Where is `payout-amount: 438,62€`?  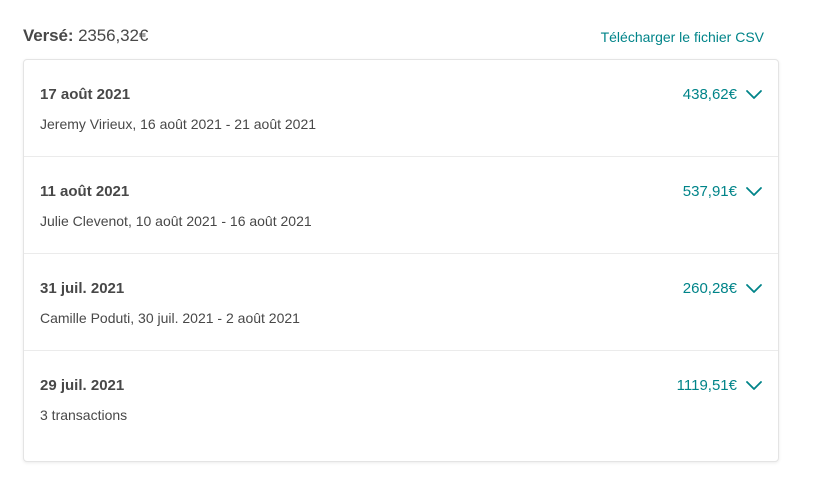 payout-amount: 438,62€ is located at coordinates (709, 94).